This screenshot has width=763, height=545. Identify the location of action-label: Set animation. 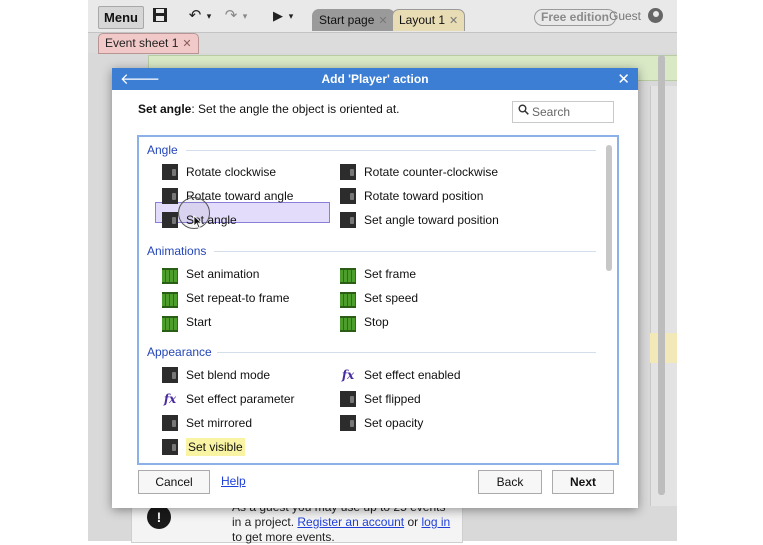
(223, 274).